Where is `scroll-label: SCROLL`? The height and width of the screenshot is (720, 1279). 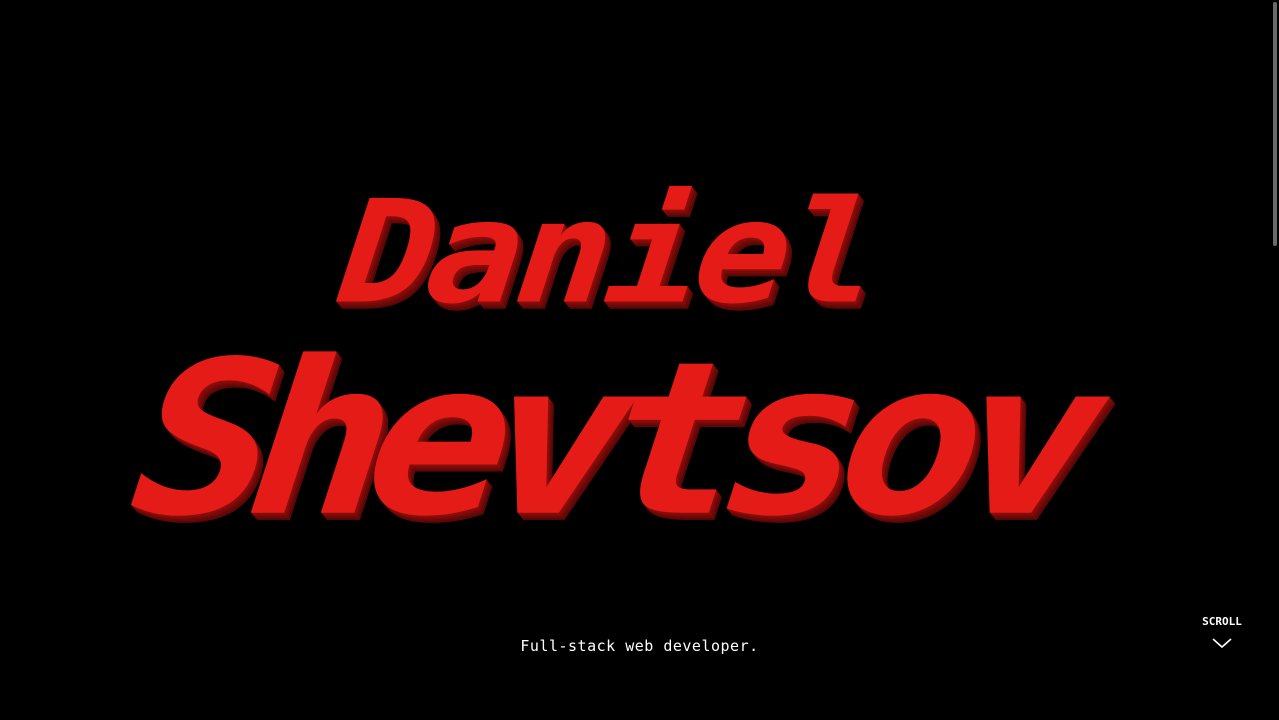 scroll-label: SCROLL is located at coordinates (1222, 621).